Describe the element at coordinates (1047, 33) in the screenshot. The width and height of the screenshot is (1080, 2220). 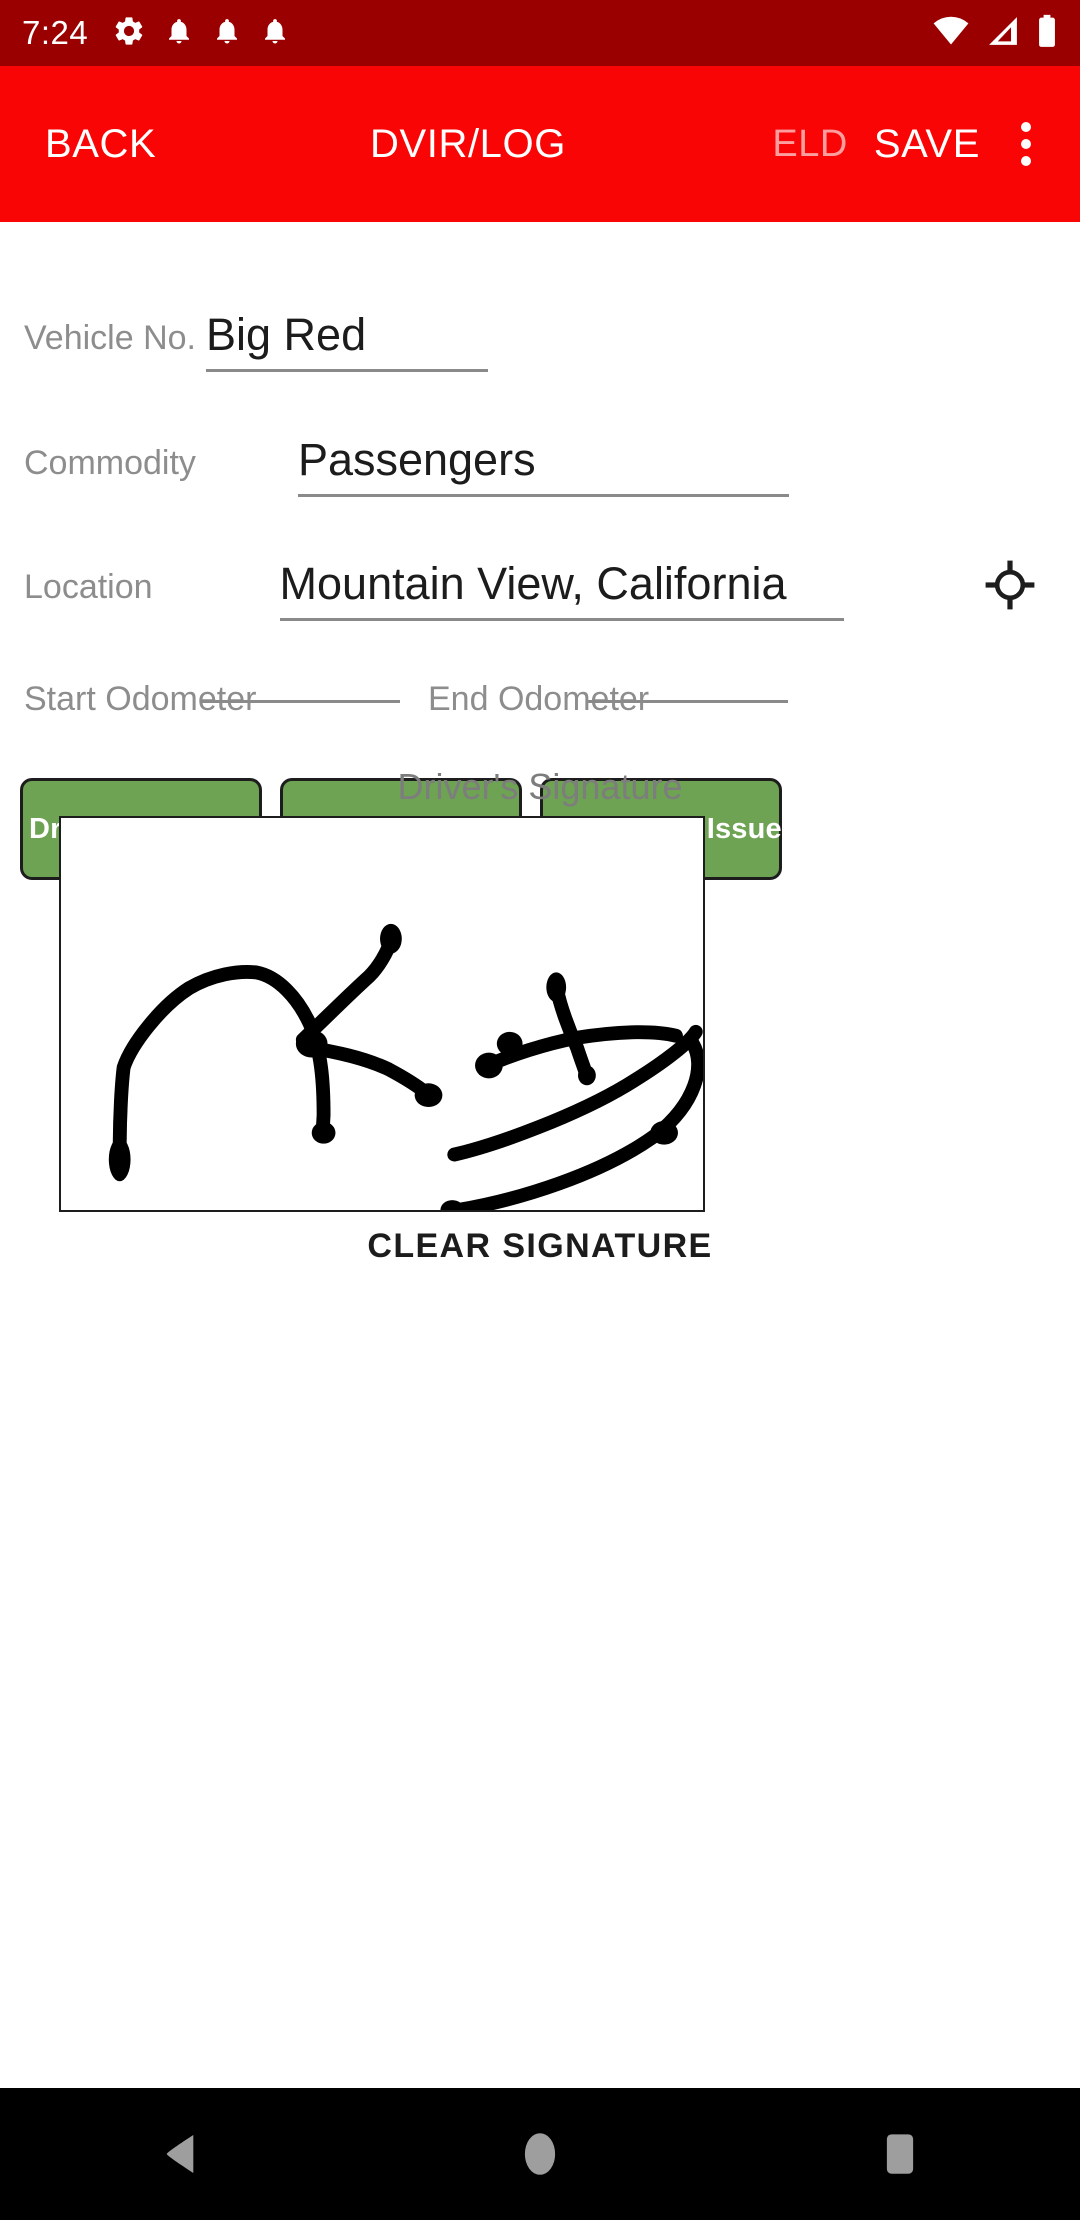
I see `battery-icon` at that location.